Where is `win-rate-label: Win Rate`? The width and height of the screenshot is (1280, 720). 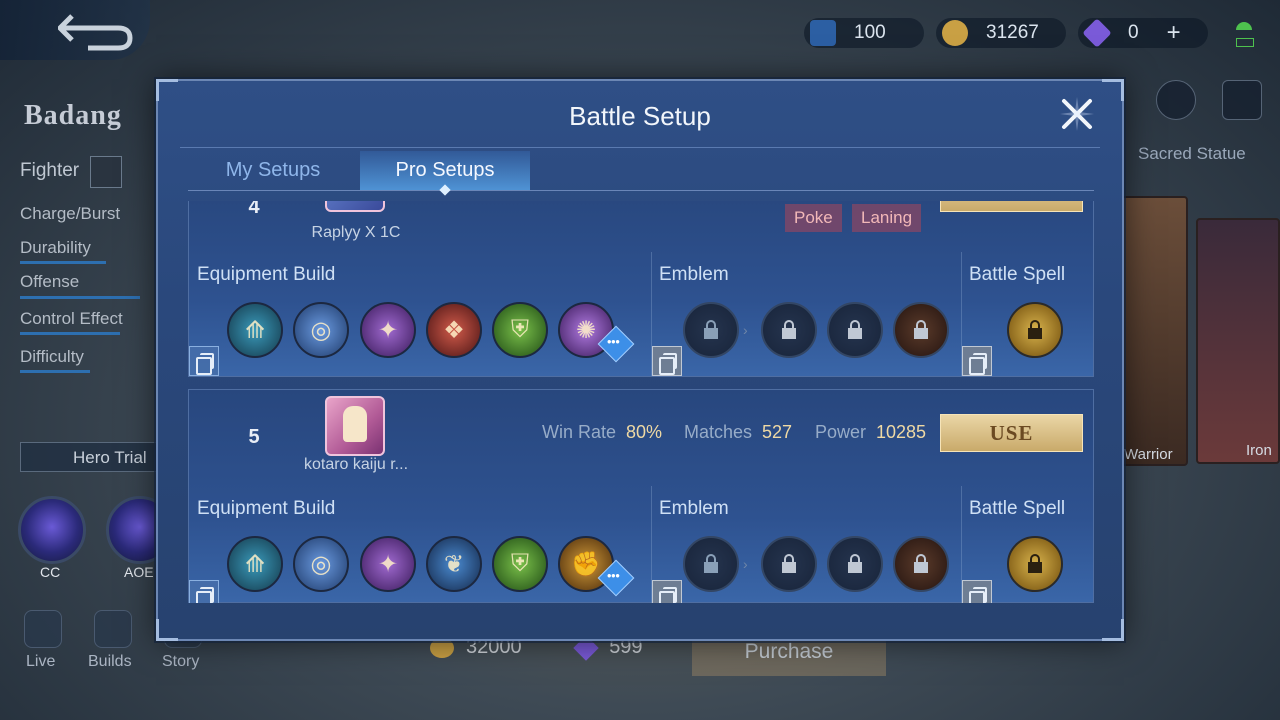 win-rate-label: Win Rate is located at coordinates (579, 432).